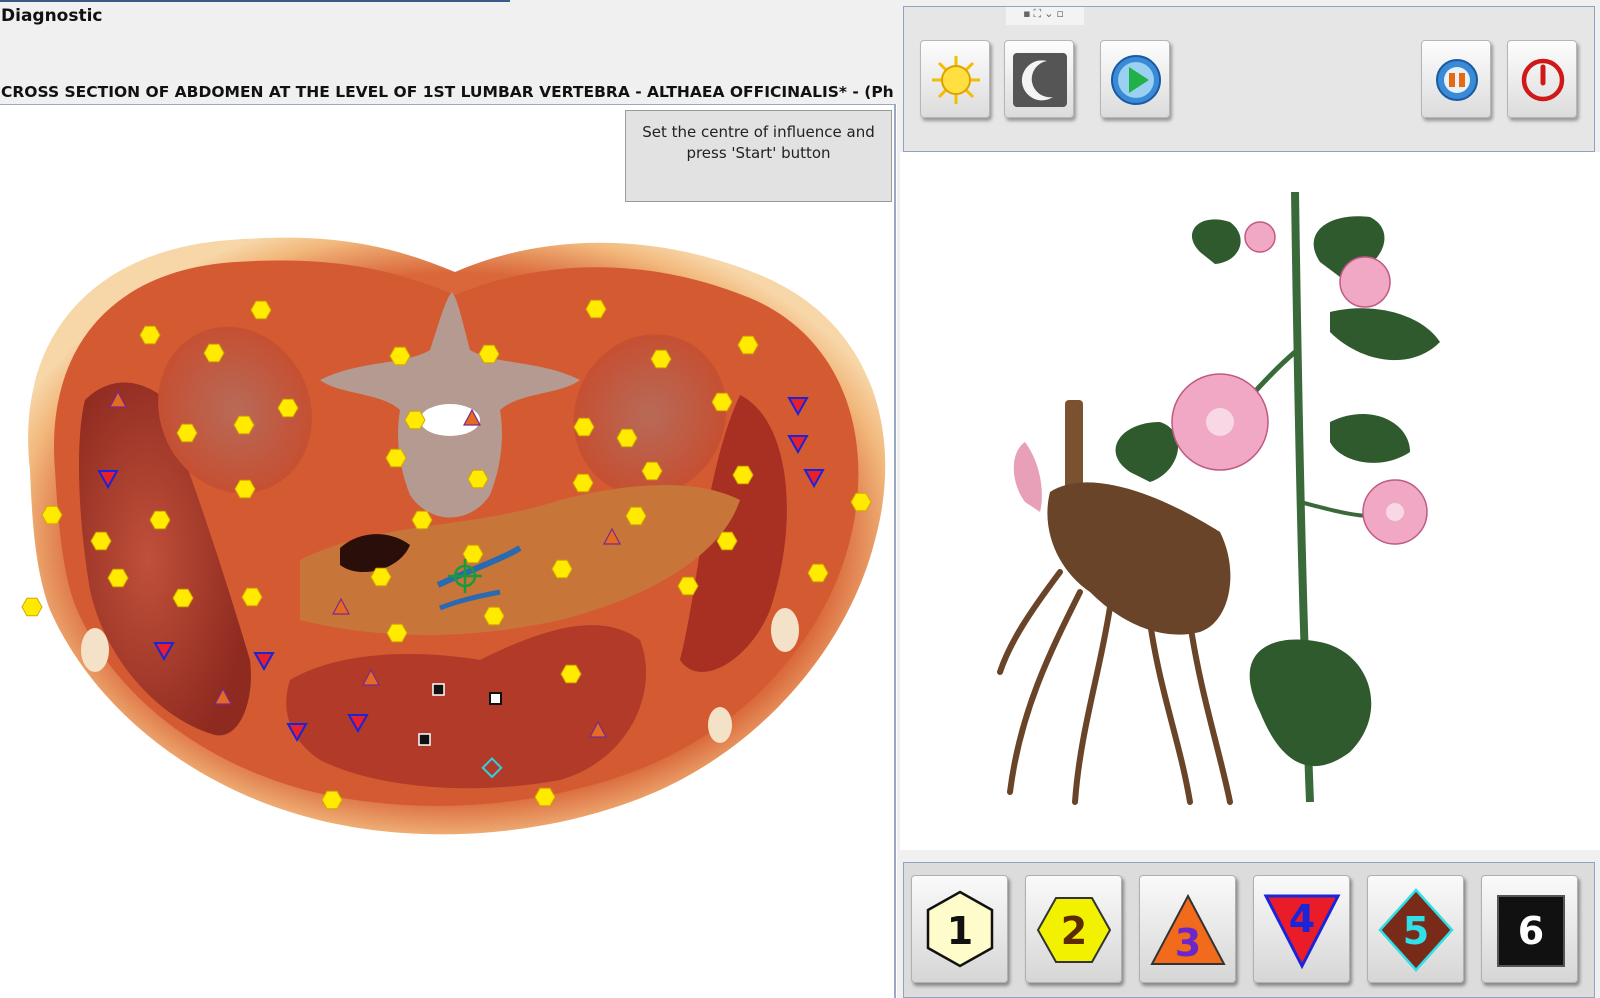 The image size is (1600, 998). I want to click on marker-1-button: 1, so click(959, 929).